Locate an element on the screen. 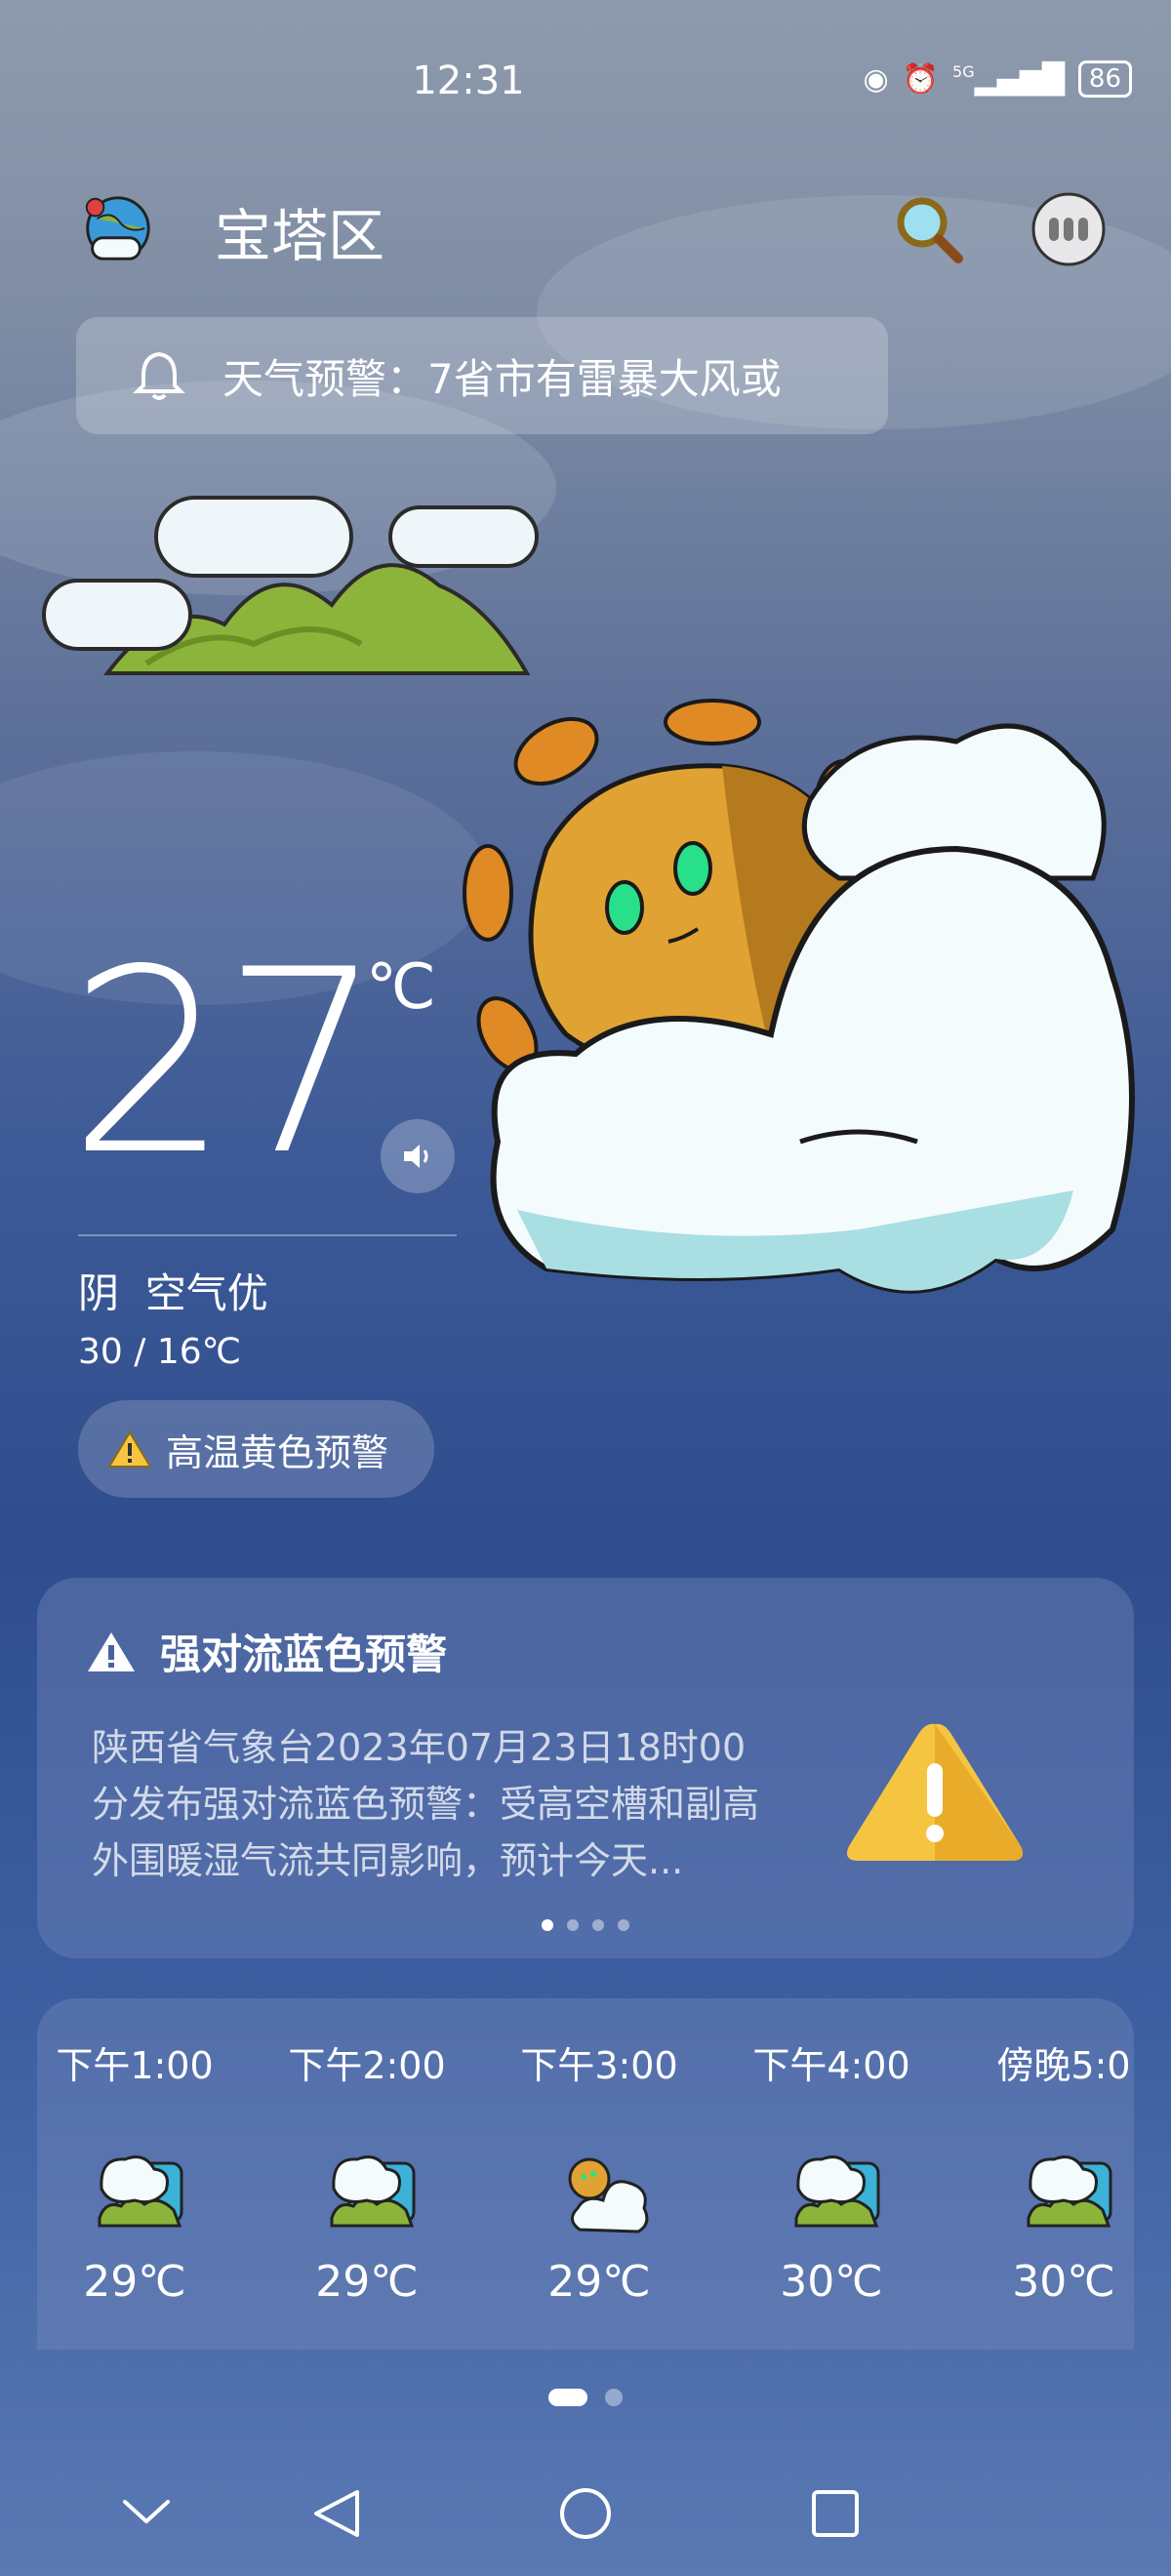  warning-ticker: 天气预警：7省市有雷暴大风或 is located at coordinates (482, 375).